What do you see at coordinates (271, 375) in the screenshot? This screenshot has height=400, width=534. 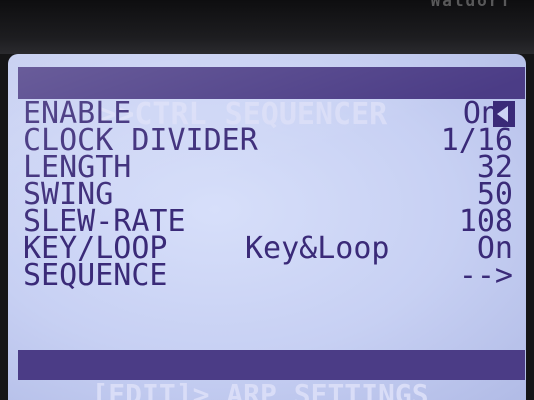 I see `softkey-bar: [EDIT]> ARP SETTINGS` at bounding box center [271, 375].